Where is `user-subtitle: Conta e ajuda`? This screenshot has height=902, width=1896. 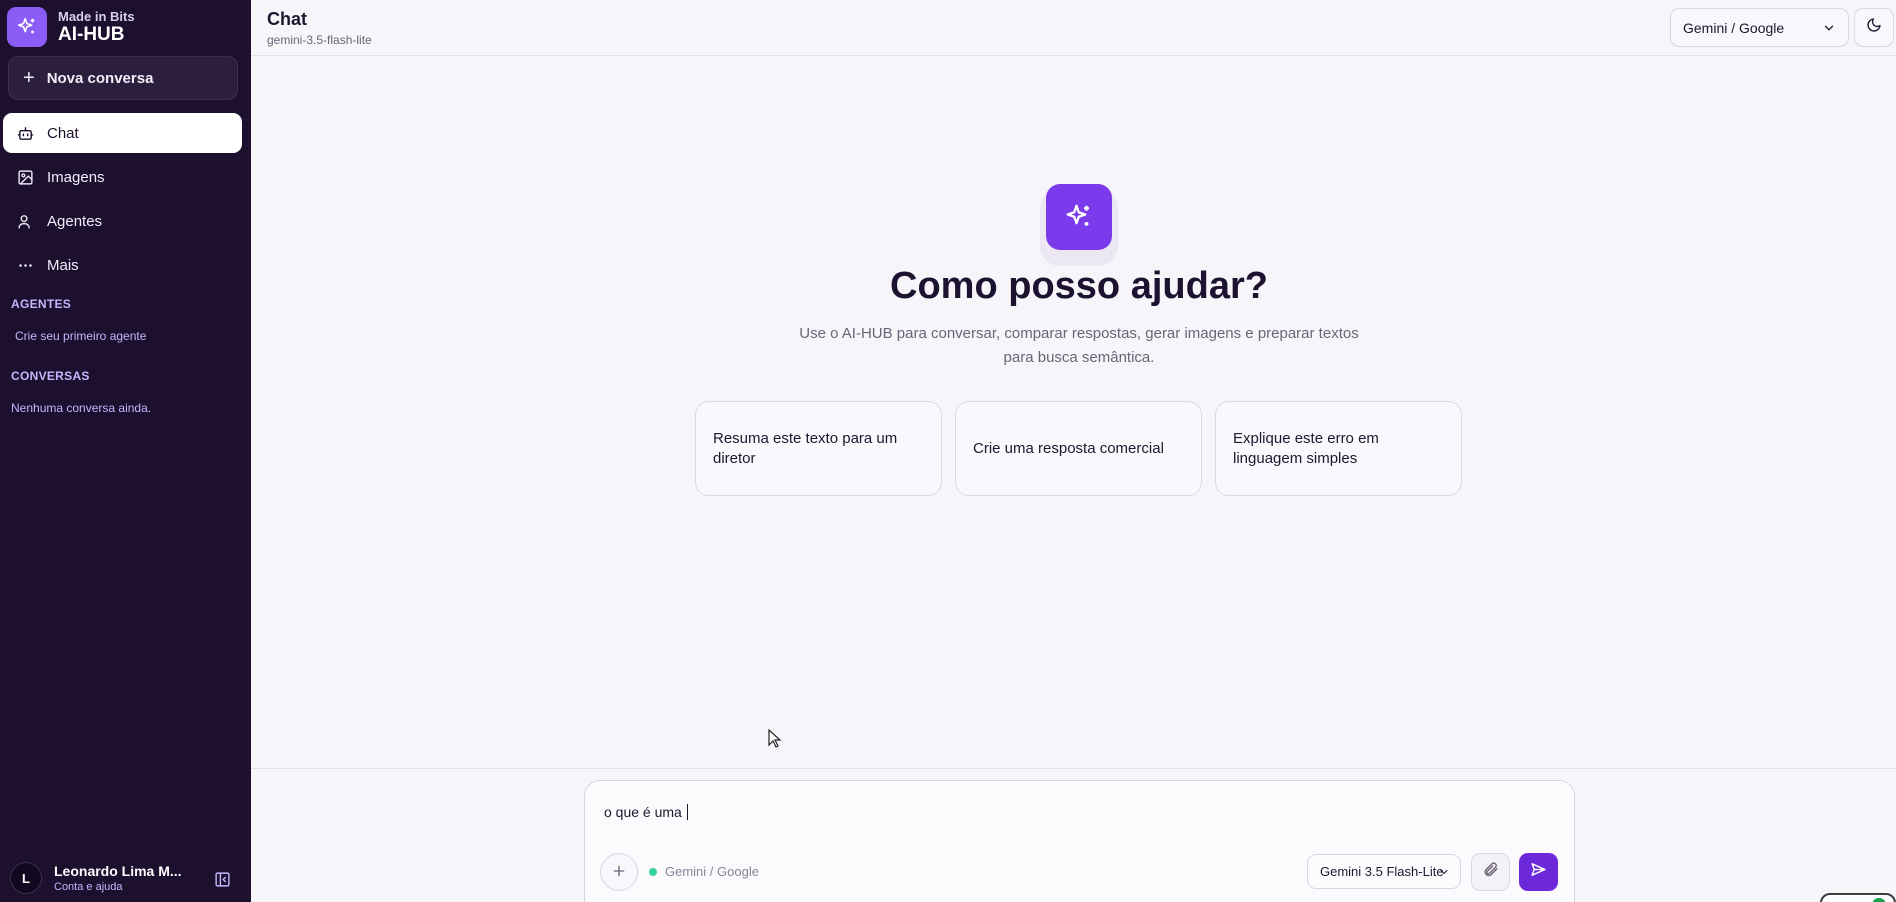 user-subtitle: Conta e ajuda is located at coordinates (88, 887).